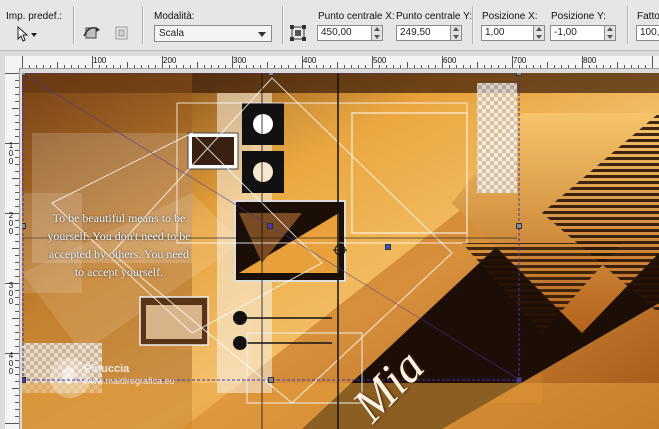 The height and width of the screenshot is (429, 659). Describe the element at coordinates (298, 33) in the screenshot. I see `center-point-icon` at that location.